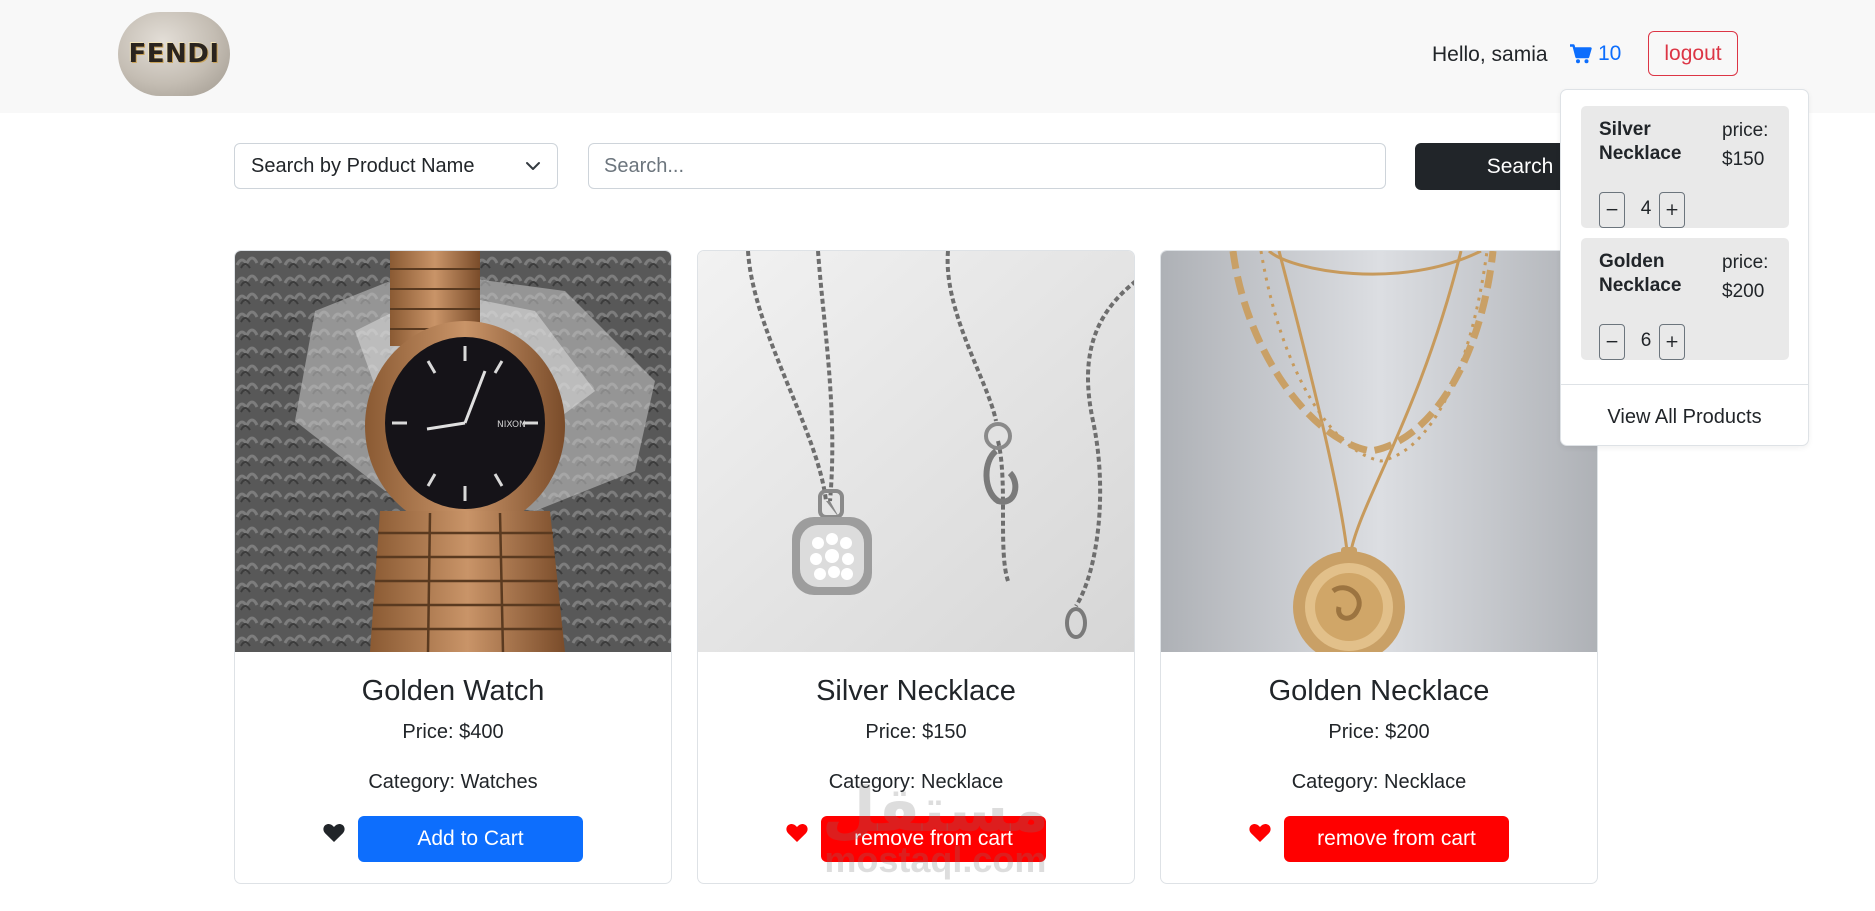  What do you see at coordinates (511, 425) in the screenshot?
I see `svg-text: NIXON` at bounding box center [511, 425].